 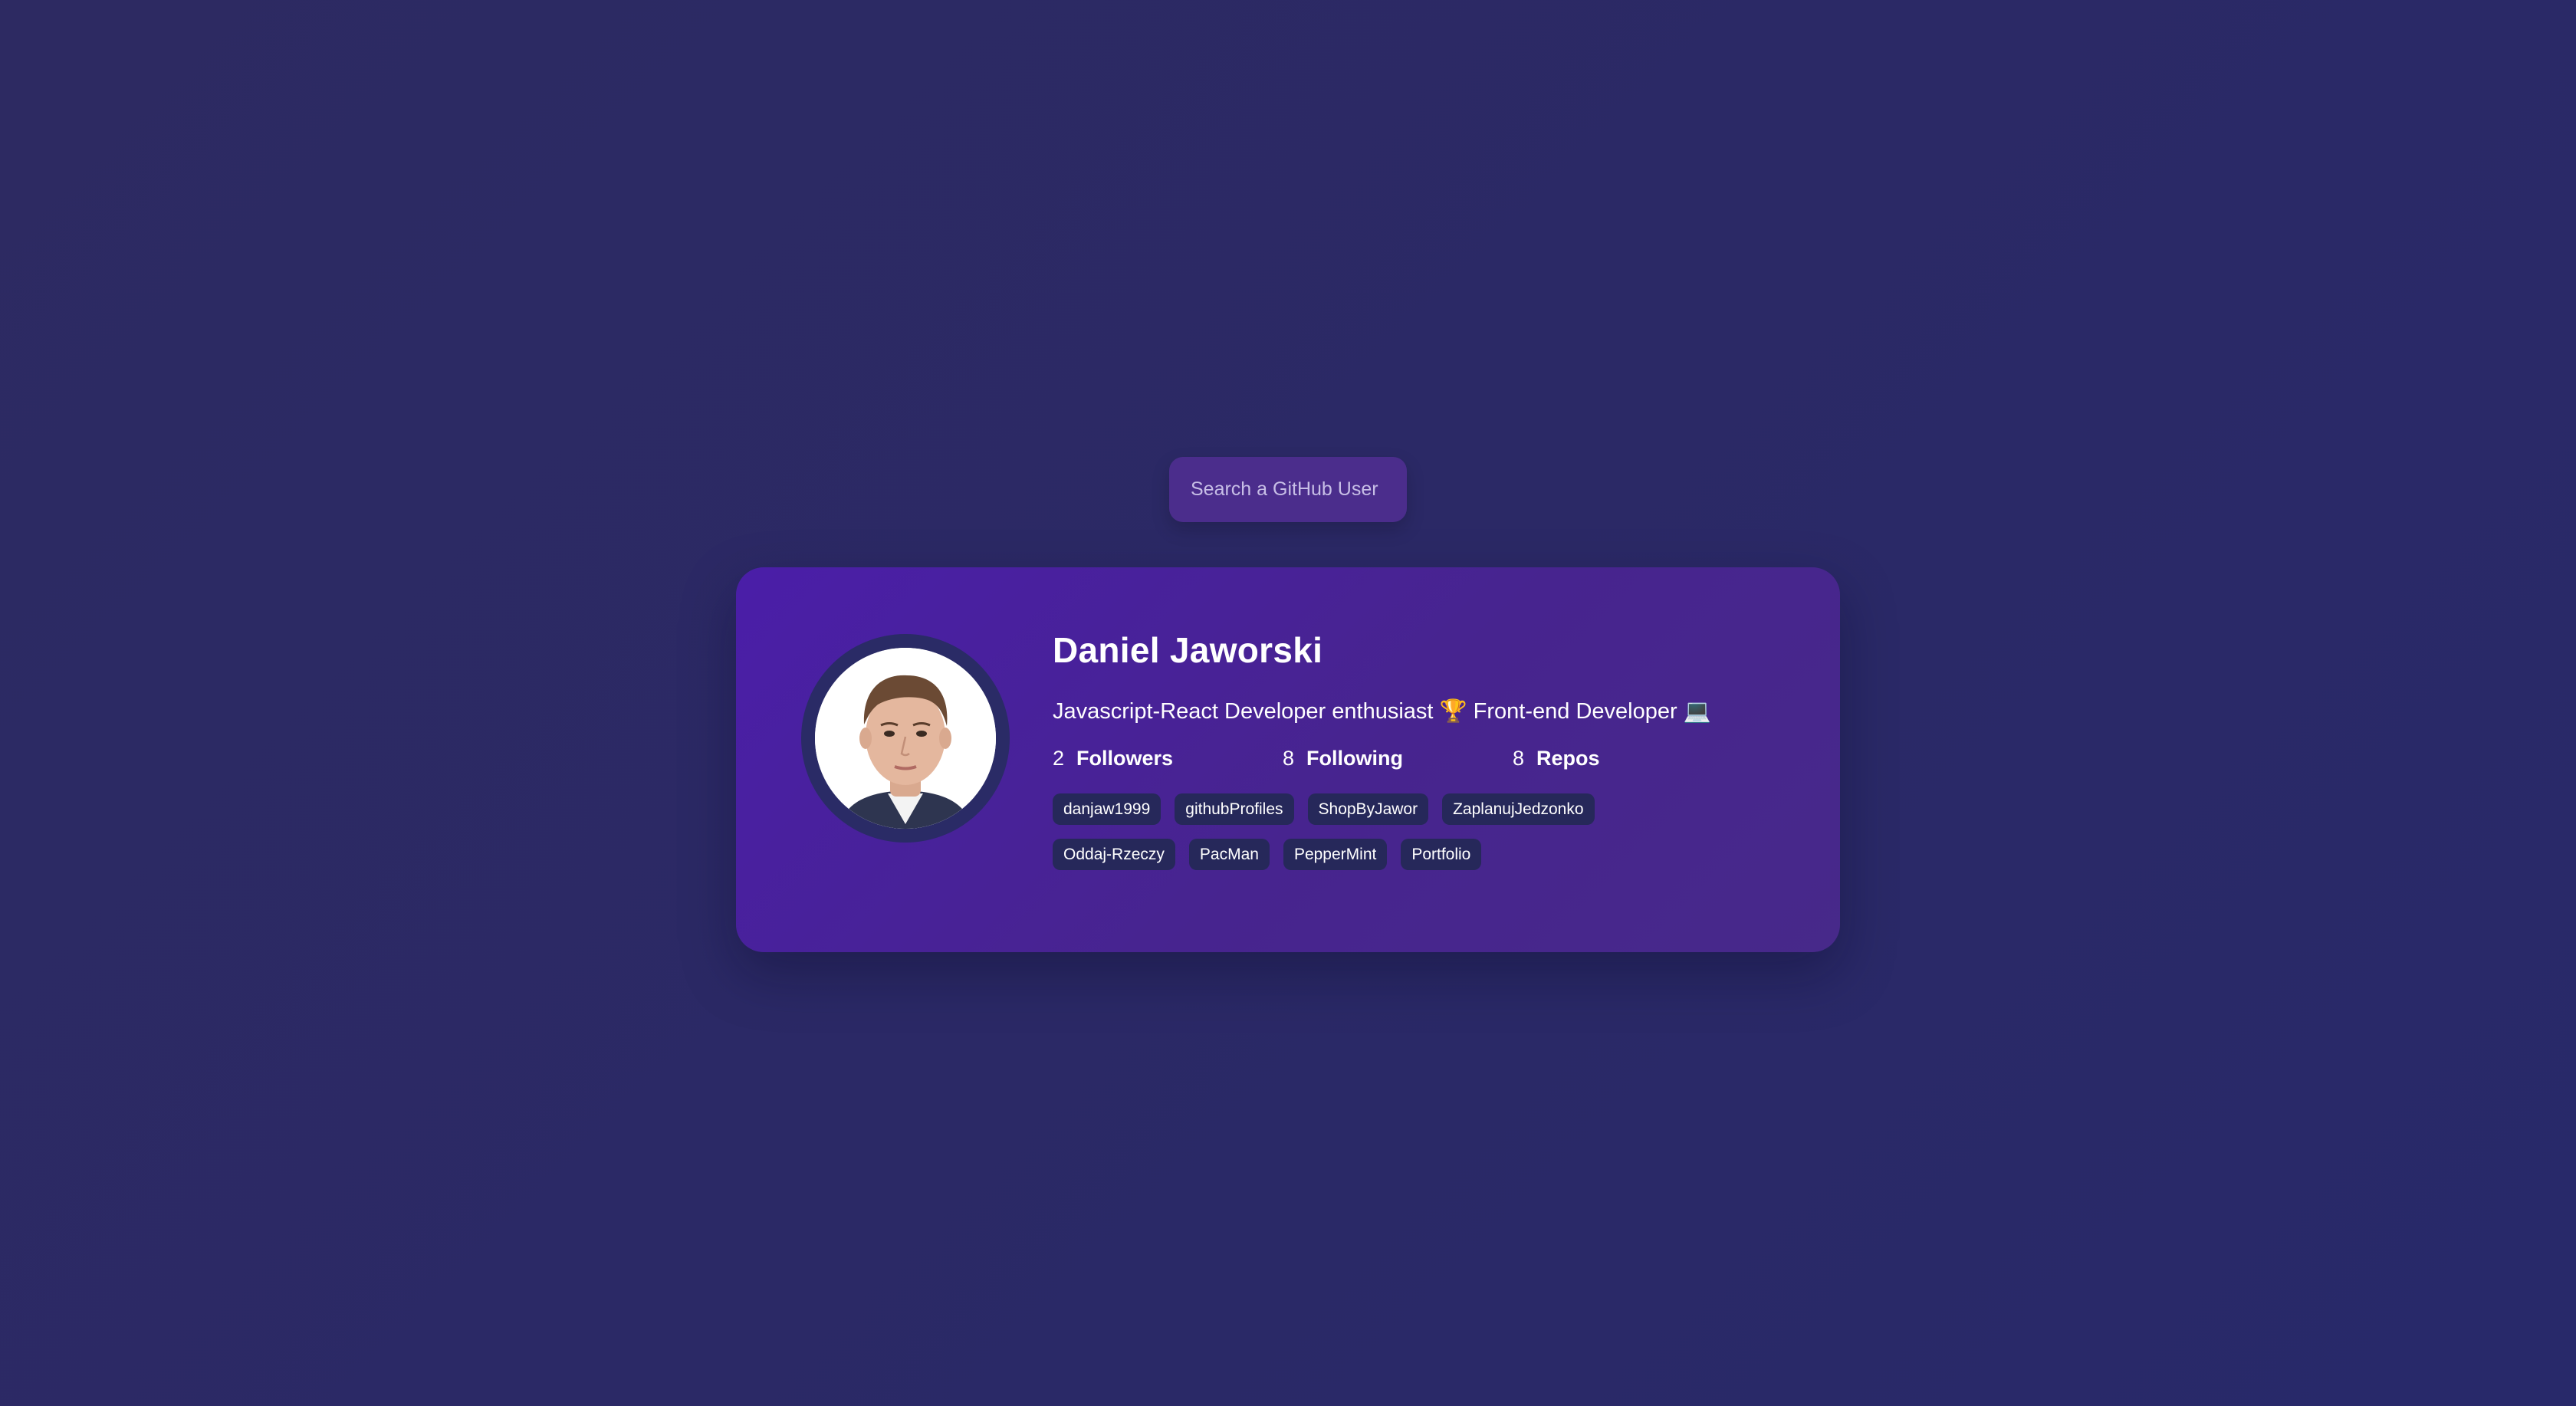 What do you see at coordinates (1229, 854) in the screenshot?
I see `repo-link: PacMan` at bounding box center [1229, 854].